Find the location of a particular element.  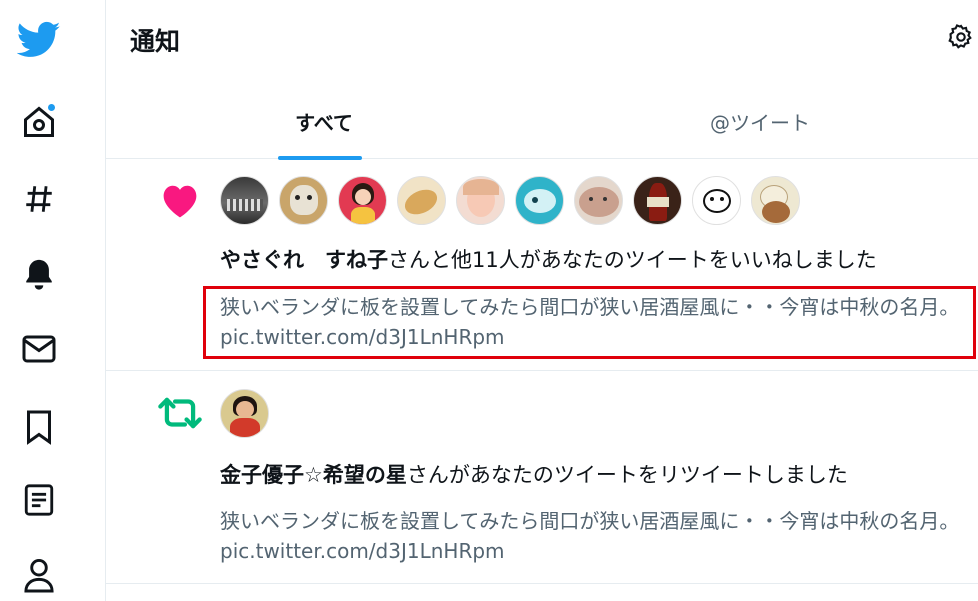

mail-icon is located at coordinates (39, 349).